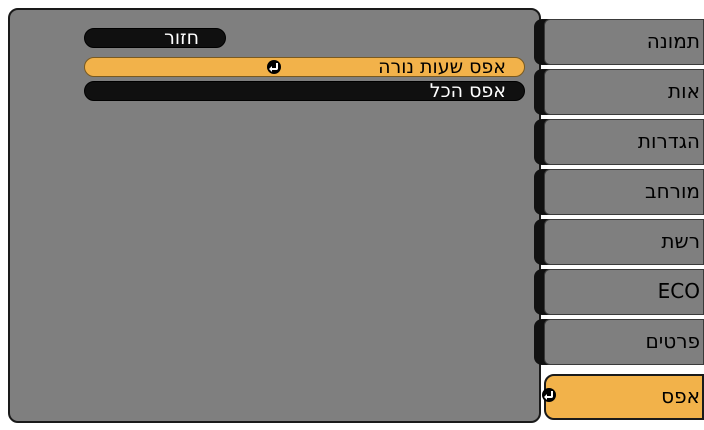 This screenshot has width=704, height=430. What do you see at coordinates (304, 67) in the screenshot?
I see `option-reset-lamp-hours: אפס שעות נורה` at bounding box center [304, 67].